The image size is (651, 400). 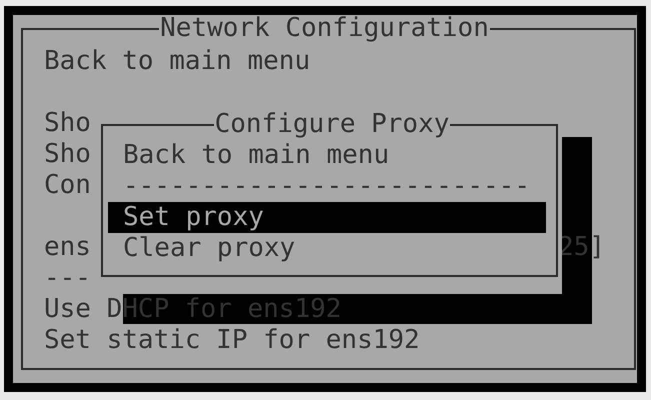 I want to click on dialog-menu-item: Back to main menu, so click(x=327, y=155).